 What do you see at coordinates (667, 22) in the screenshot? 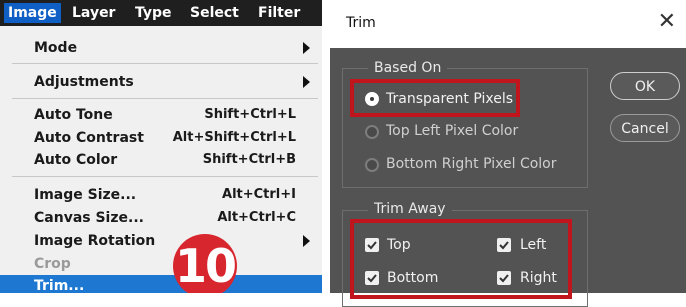
I see `close-icon: ✕` at bounding box center [667, 22].